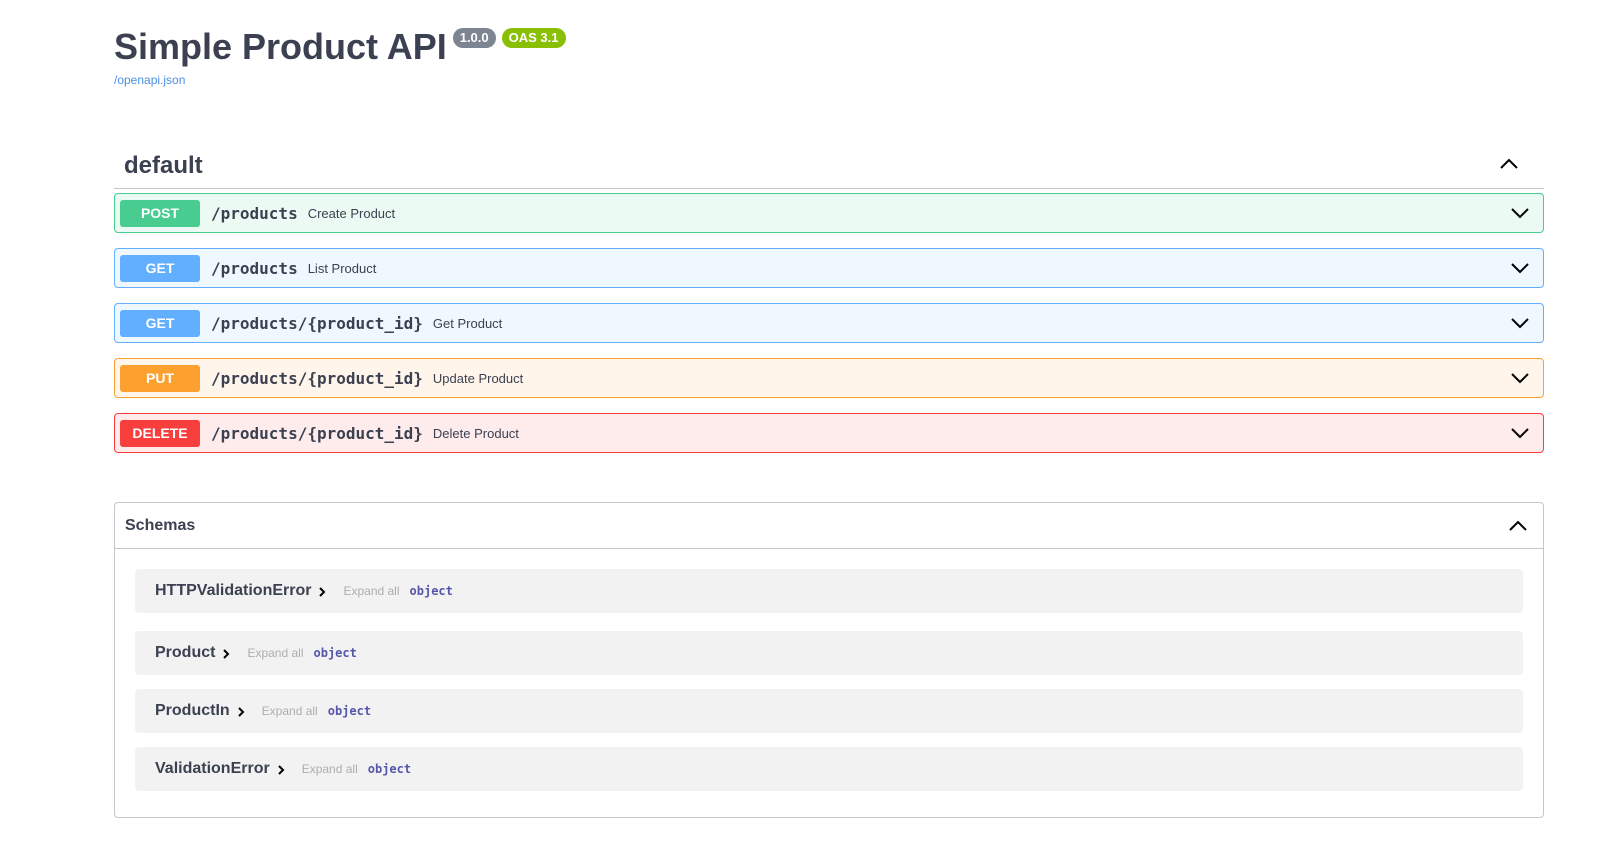 The height and width of the screenshot is (843, 1622). I want to click on schema-item-product: Product Expand all object, so click(829, 653).